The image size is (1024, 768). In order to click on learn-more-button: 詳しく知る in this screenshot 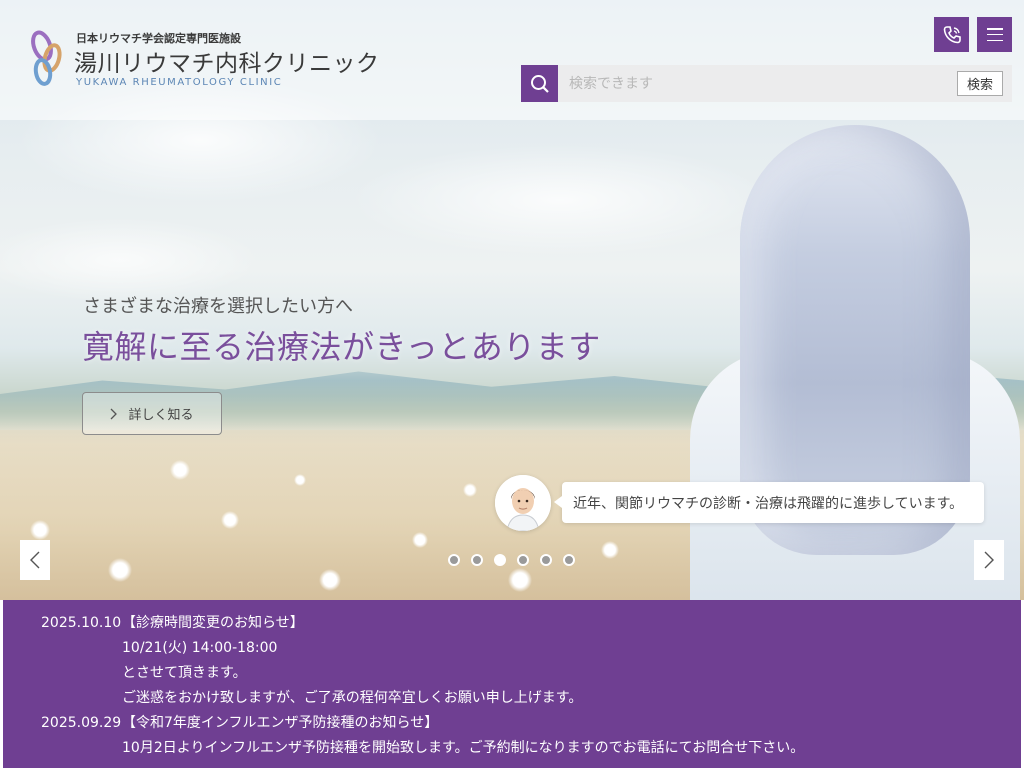, I will do `click(152, 413)`.